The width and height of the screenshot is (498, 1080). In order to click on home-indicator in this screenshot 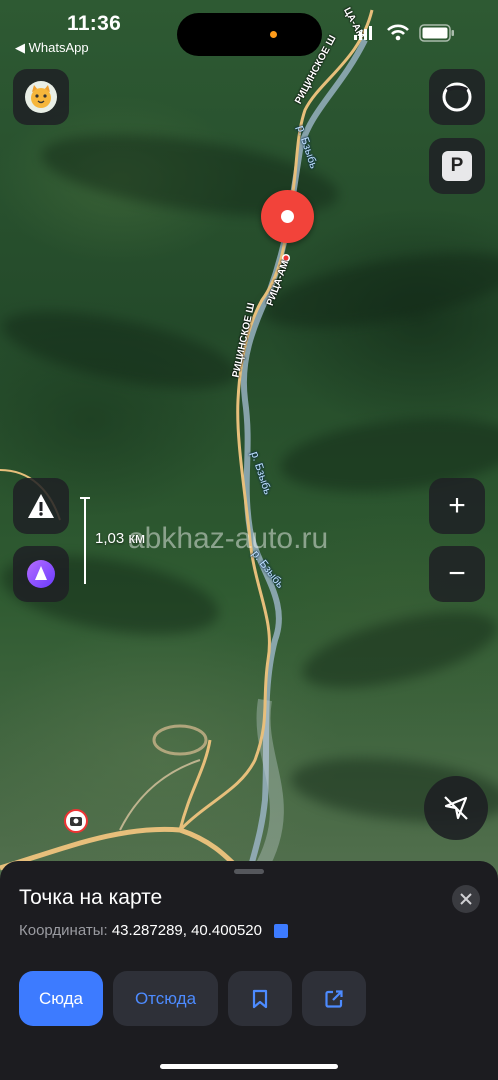, I will do `click(249, 1066)`.